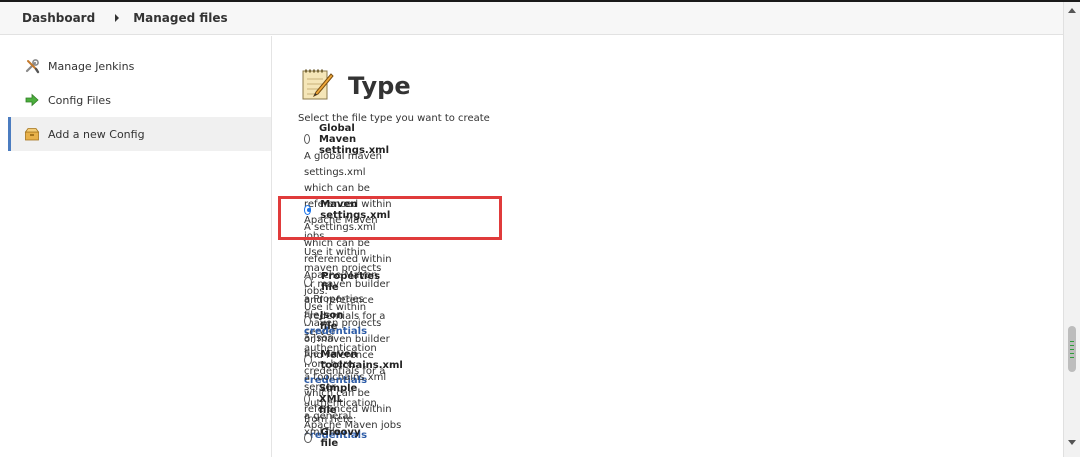 Image resolution: width=1080 pixels, height=457 pixels. What do you see at coordinates (139, 100) in the screenshot?
I see `sidebar-item-config-files: Config Files` at bounding box center [139, 100].